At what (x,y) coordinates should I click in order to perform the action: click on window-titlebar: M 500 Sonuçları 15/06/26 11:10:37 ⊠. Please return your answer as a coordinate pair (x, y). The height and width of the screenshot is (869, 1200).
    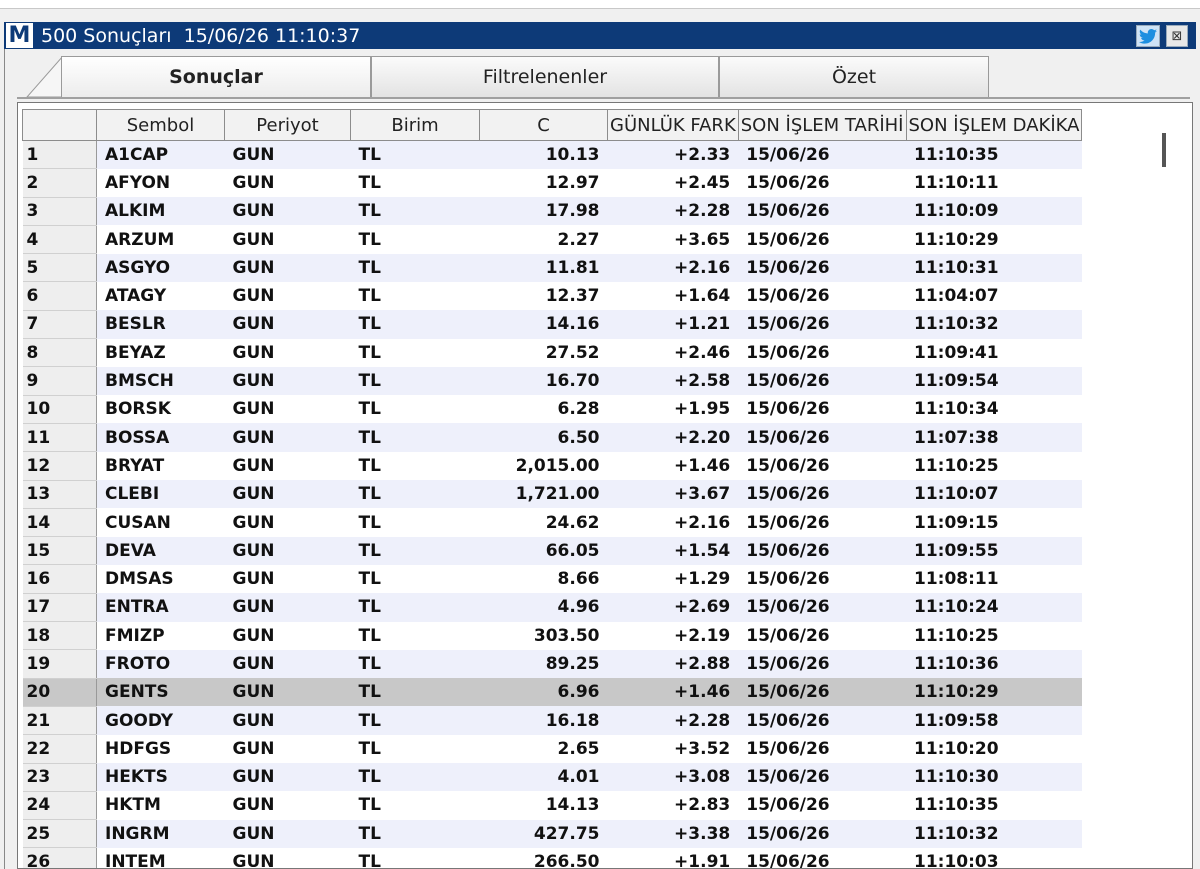
    Looking at the image, I should click on (600, 35).